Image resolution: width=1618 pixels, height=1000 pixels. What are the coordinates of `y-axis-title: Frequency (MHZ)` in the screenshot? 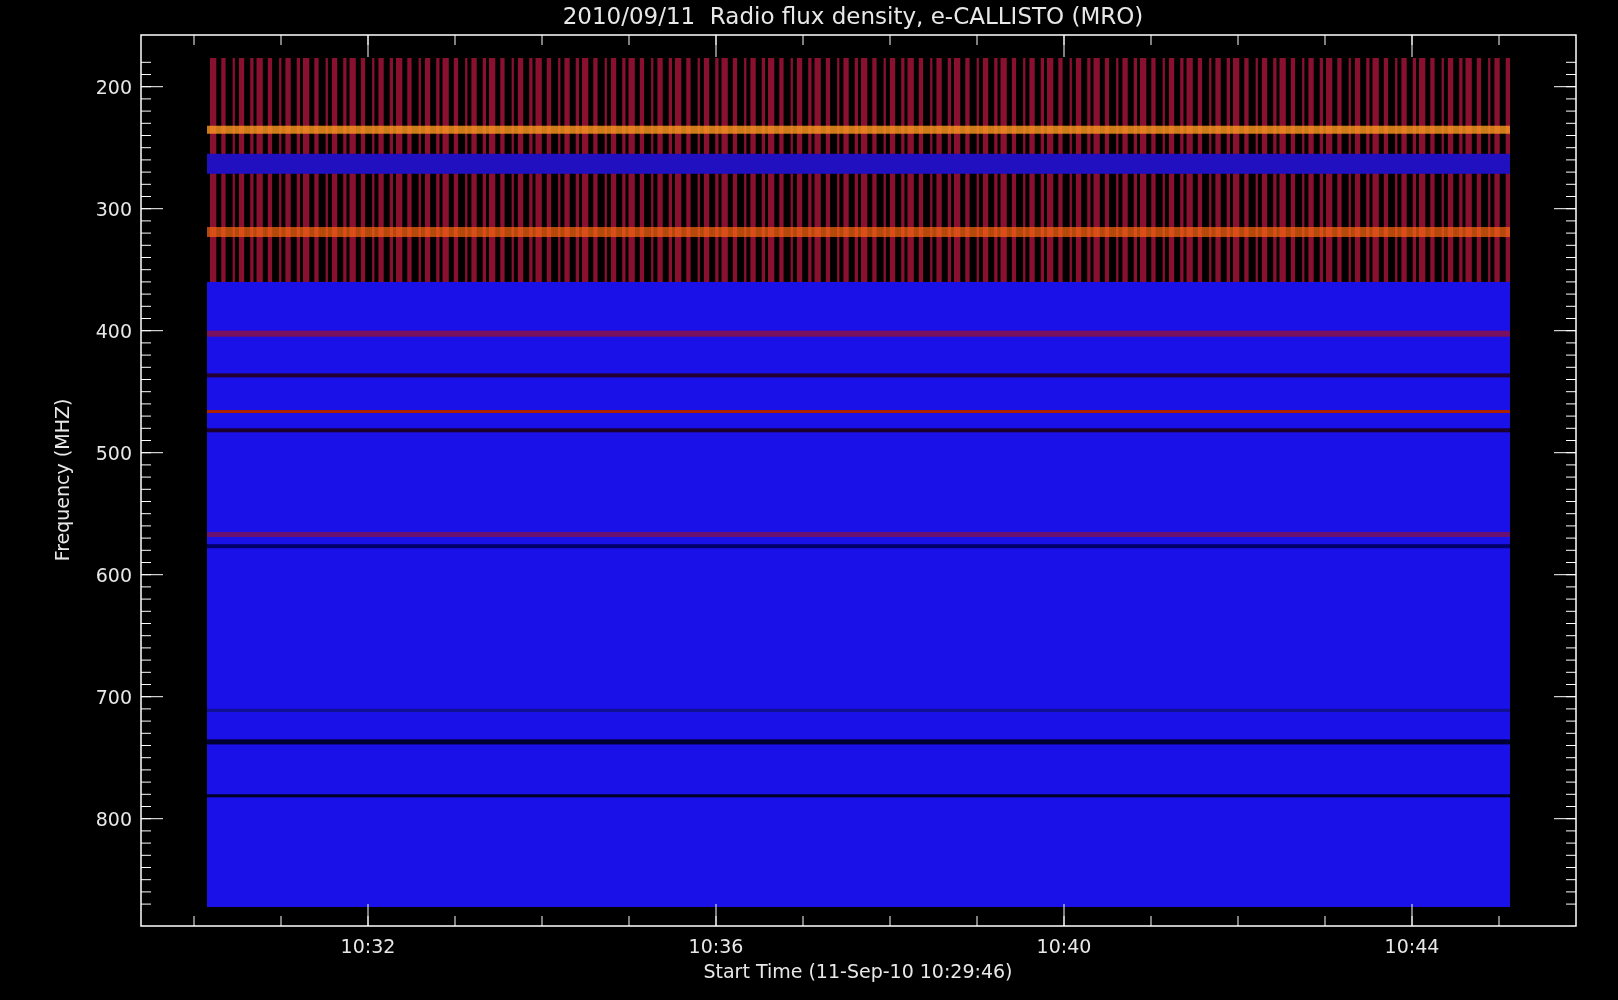 It's located at (62, 480).